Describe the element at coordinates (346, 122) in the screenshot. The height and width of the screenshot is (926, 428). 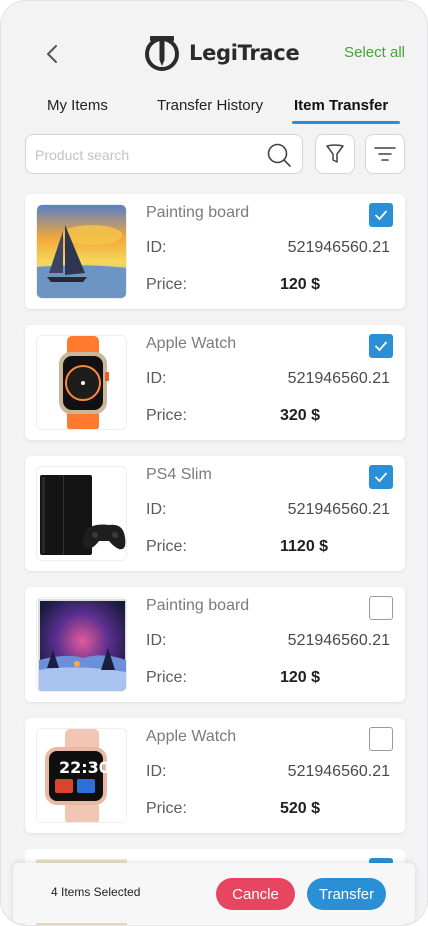
I see `active-tab-indicator` at that location.